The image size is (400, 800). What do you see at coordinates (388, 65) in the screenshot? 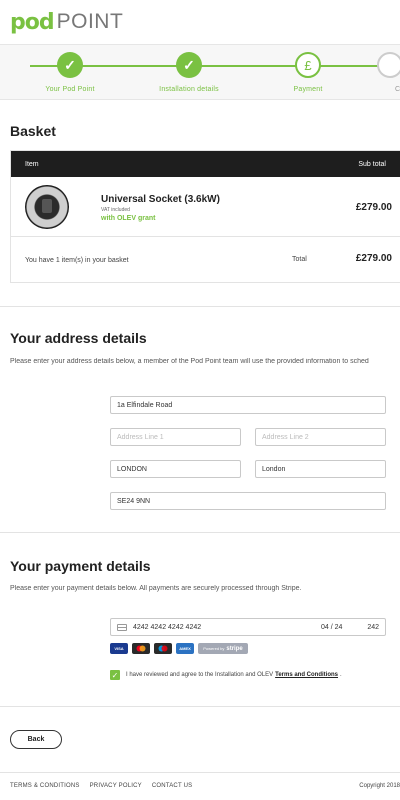
I see `step-next-circle` at bounding box center [388, 65].